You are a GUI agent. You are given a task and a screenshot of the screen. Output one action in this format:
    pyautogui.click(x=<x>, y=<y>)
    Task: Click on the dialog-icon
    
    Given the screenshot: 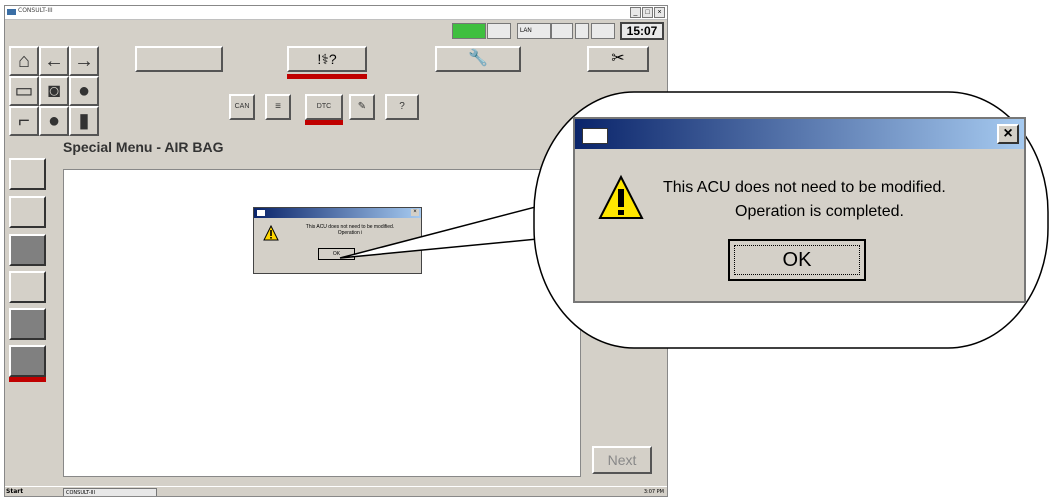 What is the action you would take?
    pyautogui.click(x=595, y=136)
    